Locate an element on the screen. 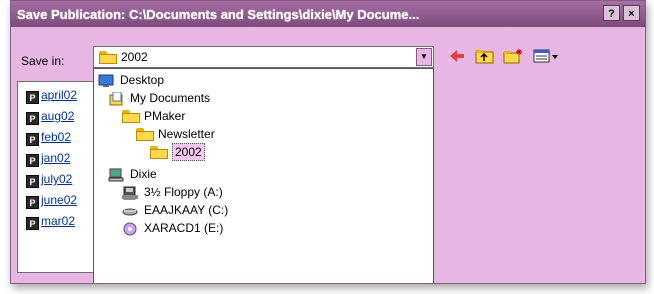  save-in-value: 2002 is located at coordinates (134, 57).